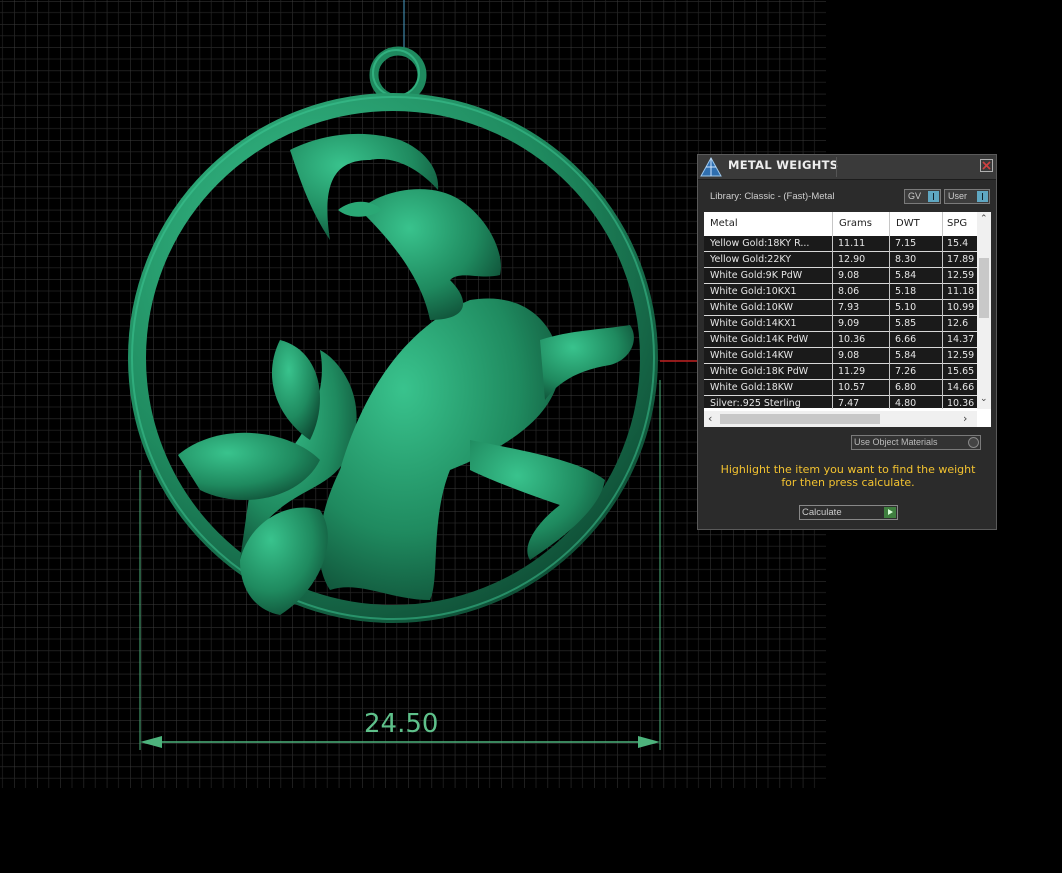 Image resolution: width=1062 pixels, height=873 pixels. What do you see at coordinates (961, 387) in the screenshot?
I see `cell-spg: 14.66` at bounding box center [961, 387].